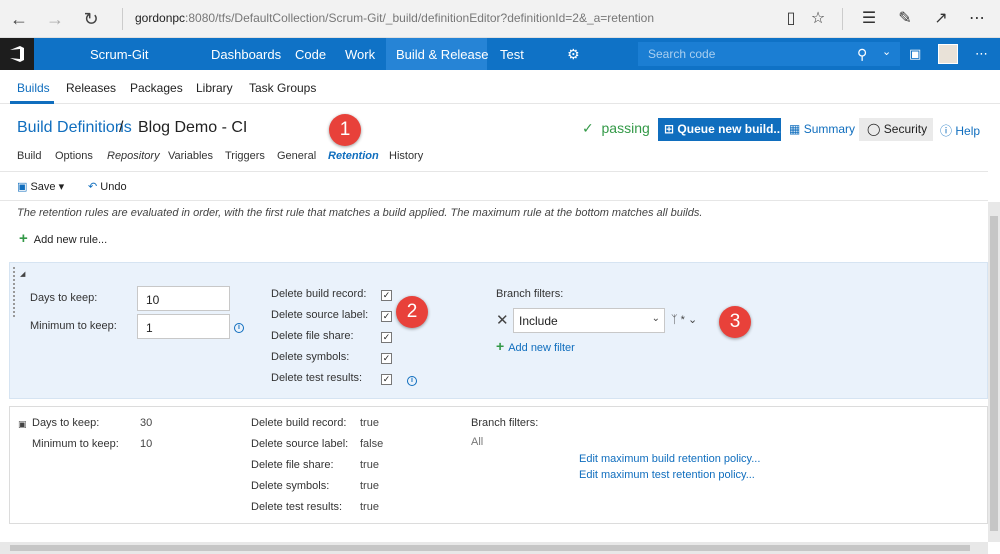 The image size is (1000, 554). I want to click on delete-symbols-checkbox: ✓, so click(386, 358).